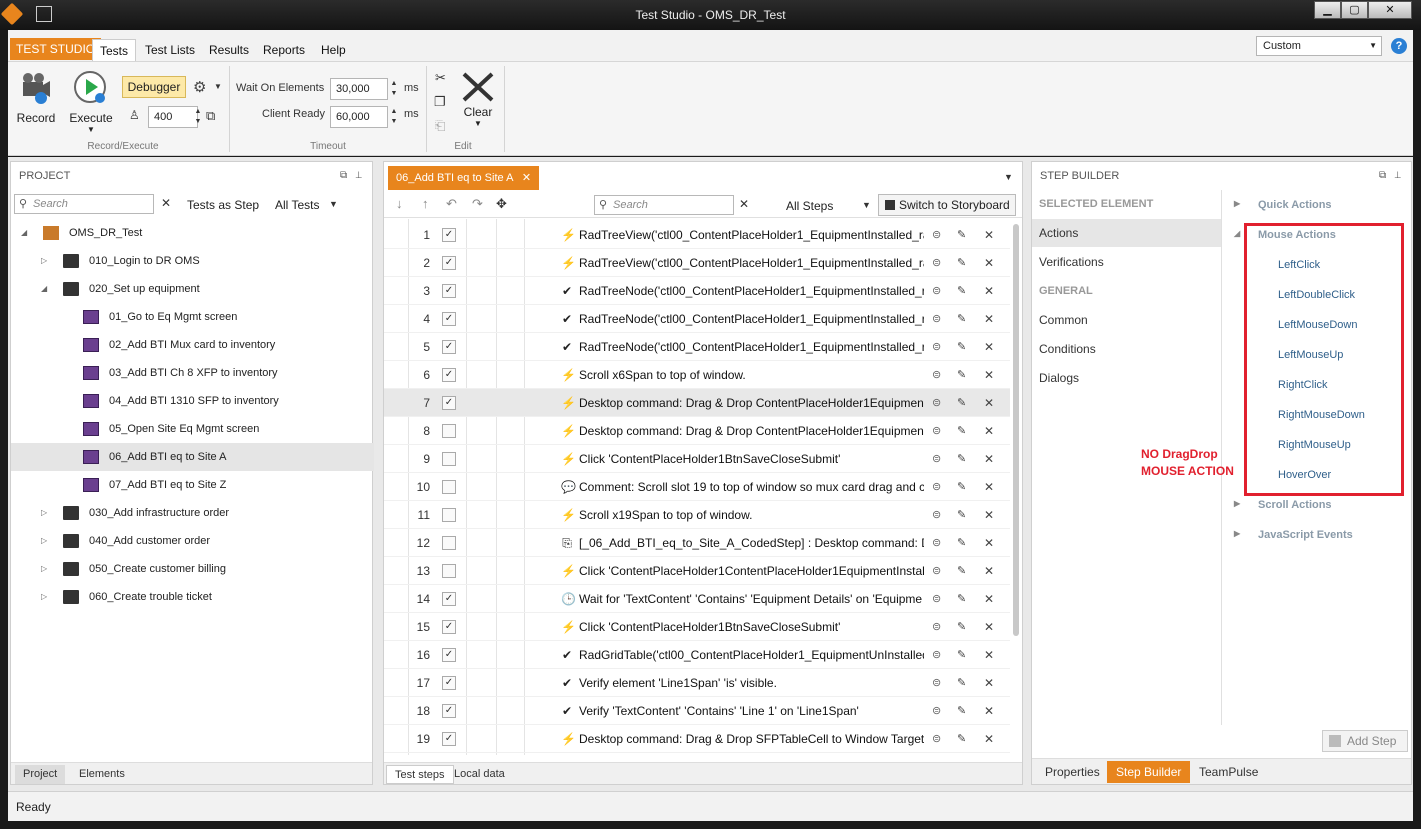  What do you see at coordinates (36, 97) in the screenshot?
I see `record-button: Record` at bounding box center [36, 97].